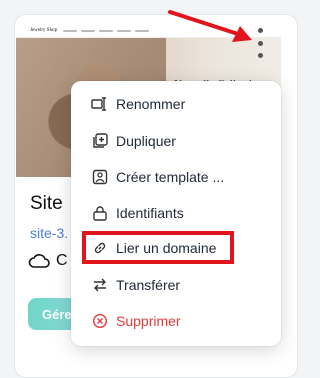 This screenshot has height=378, width=320. Describe the element at coordinates (148, 321) in the screenshot. I see `menu-item-label: Supprimer` at that location.